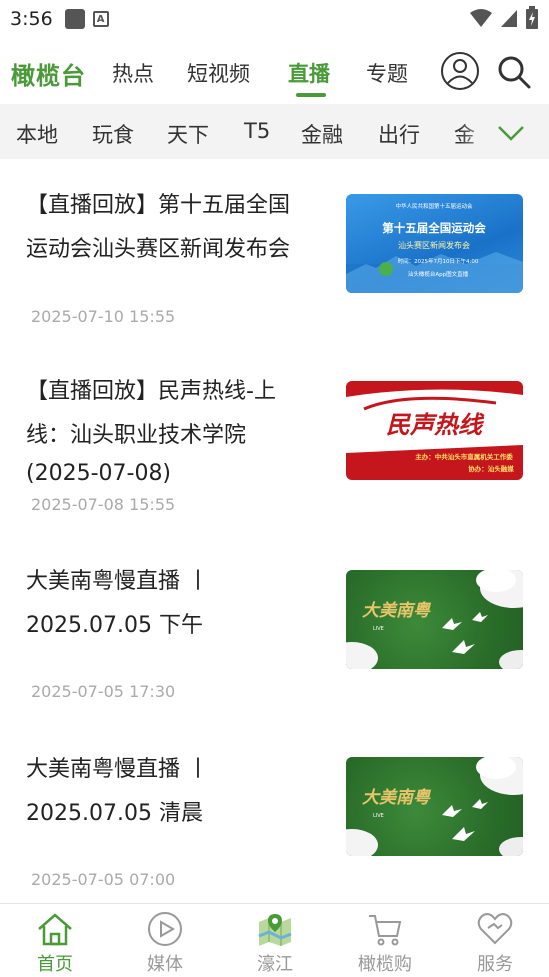  Describe the element at coordinates (113, 134) in the screenshot. I see `category-food: 玩食` at that location.